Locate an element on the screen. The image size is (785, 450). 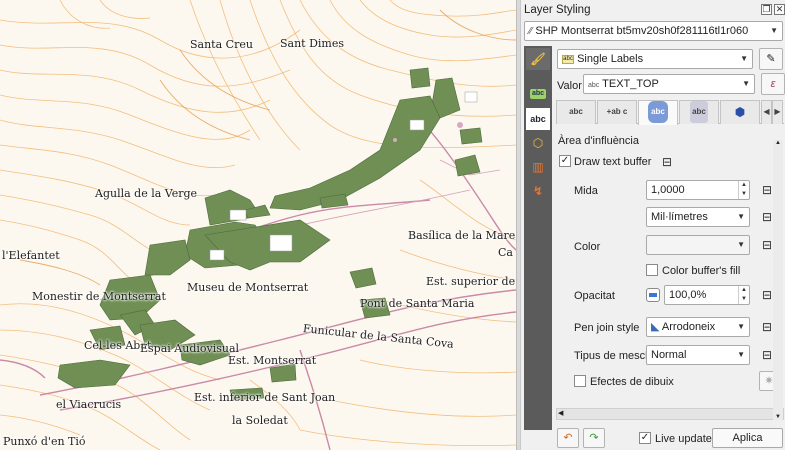
map-label-ca: Ca is located at coordinates (505, 252).